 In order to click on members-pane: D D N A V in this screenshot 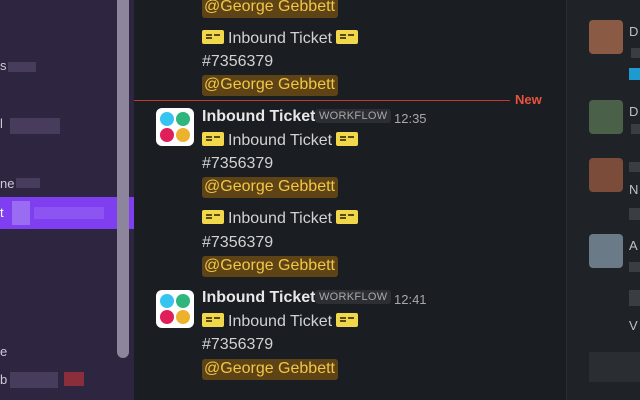, I will do `click(603, 200)`.